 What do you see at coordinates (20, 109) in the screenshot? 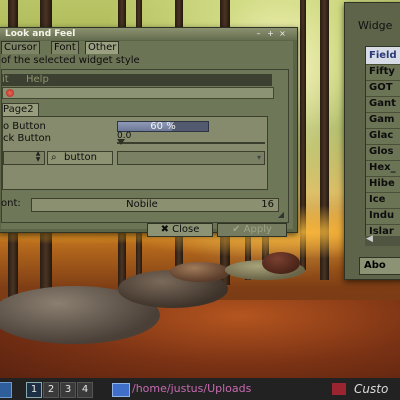
I see `tab-page2: Page2` at bounding box center [20, 109].